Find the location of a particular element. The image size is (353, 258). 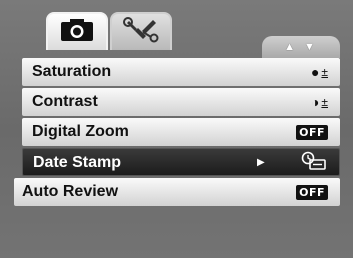

saturation-value: ● ± is located at coordinates (319, 72).